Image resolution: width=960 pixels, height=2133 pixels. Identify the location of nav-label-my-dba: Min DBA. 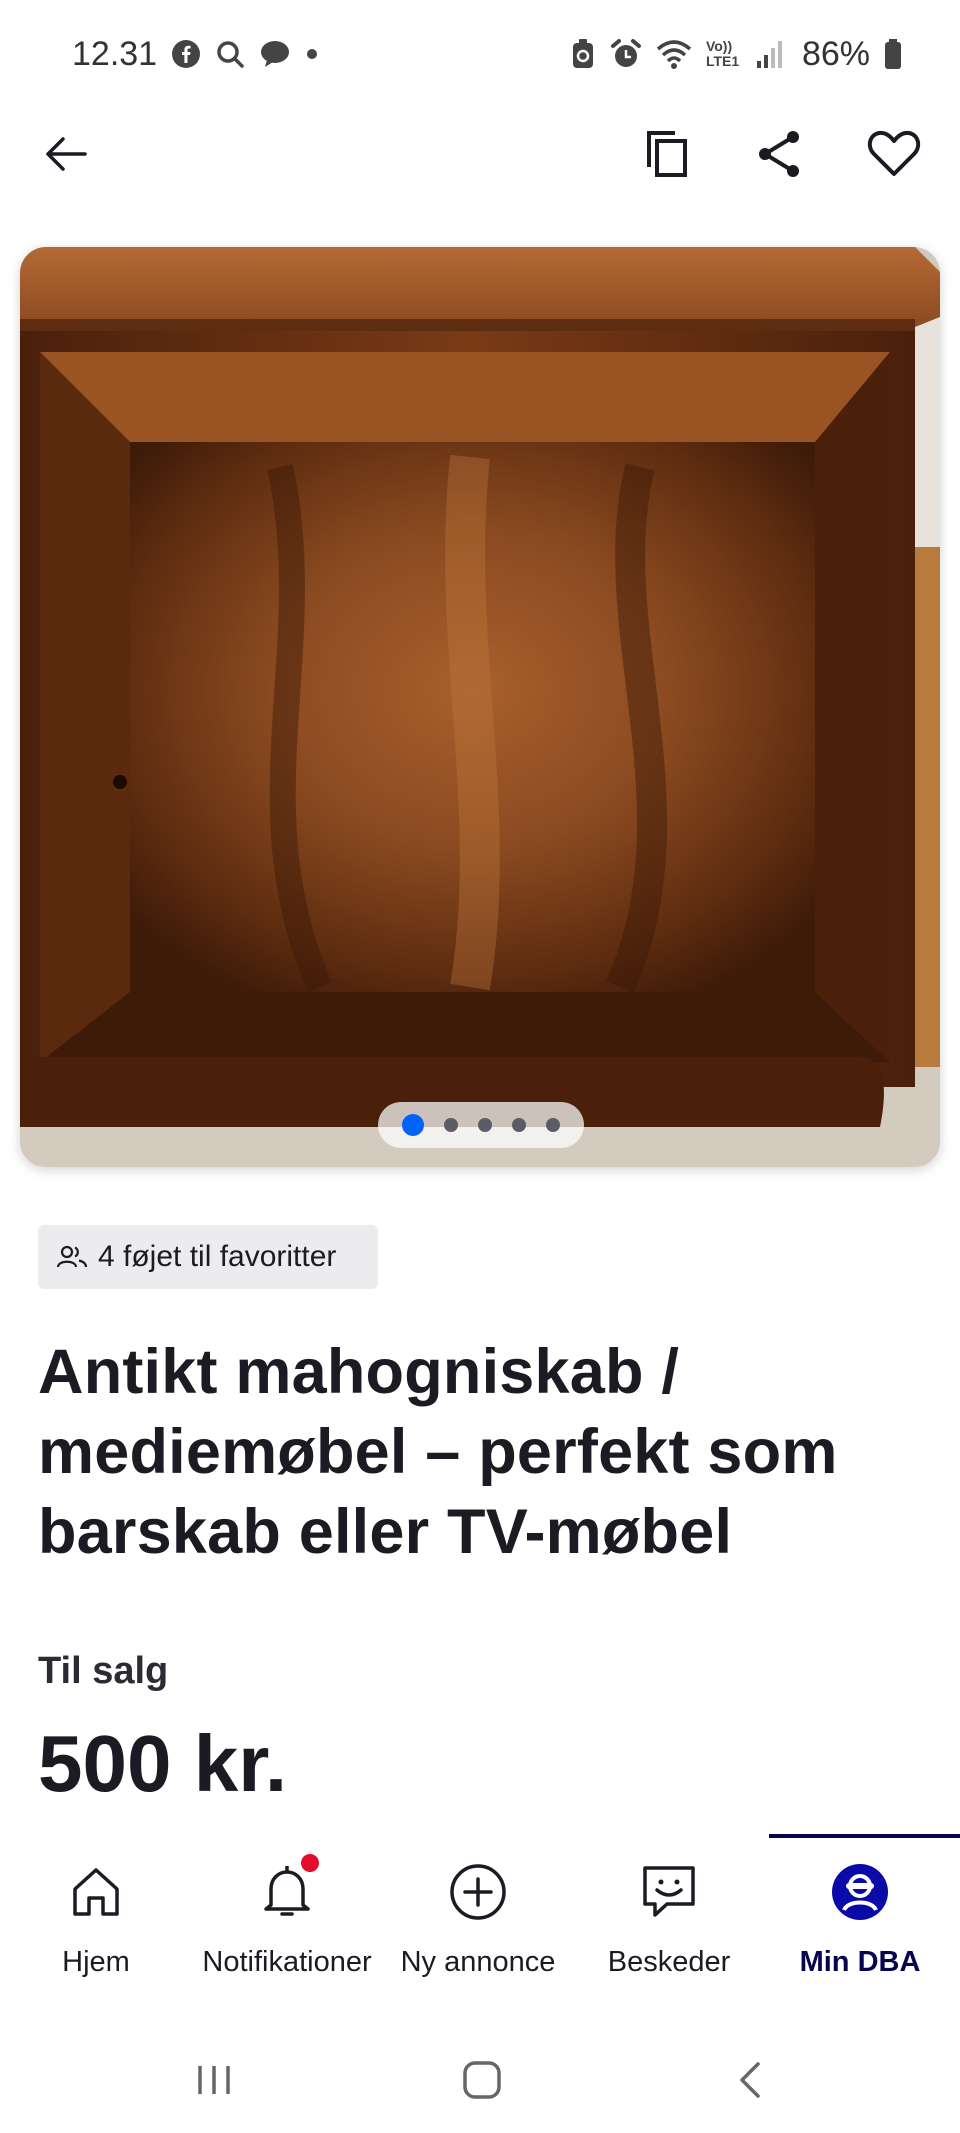
(860, 1962).